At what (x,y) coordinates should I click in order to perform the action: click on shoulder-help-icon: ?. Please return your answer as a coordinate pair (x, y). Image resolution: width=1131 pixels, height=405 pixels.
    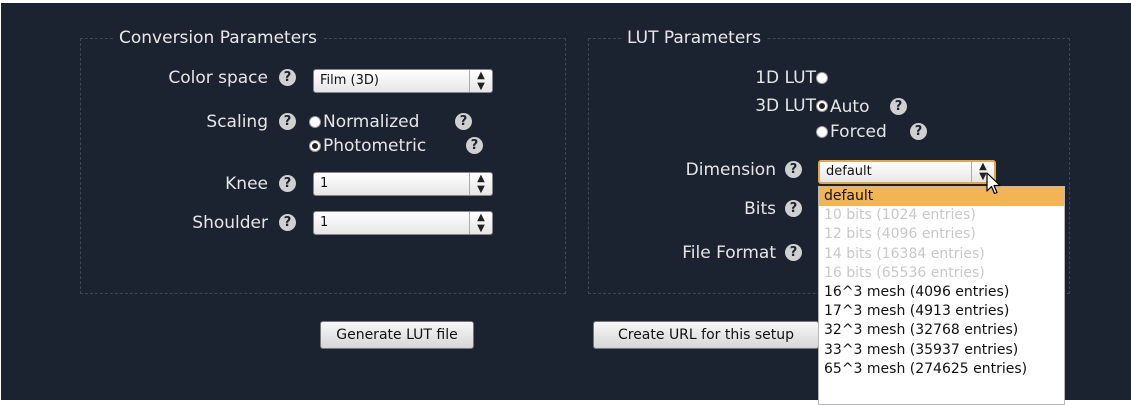
    Looking at the image, I should click on (287, 222).